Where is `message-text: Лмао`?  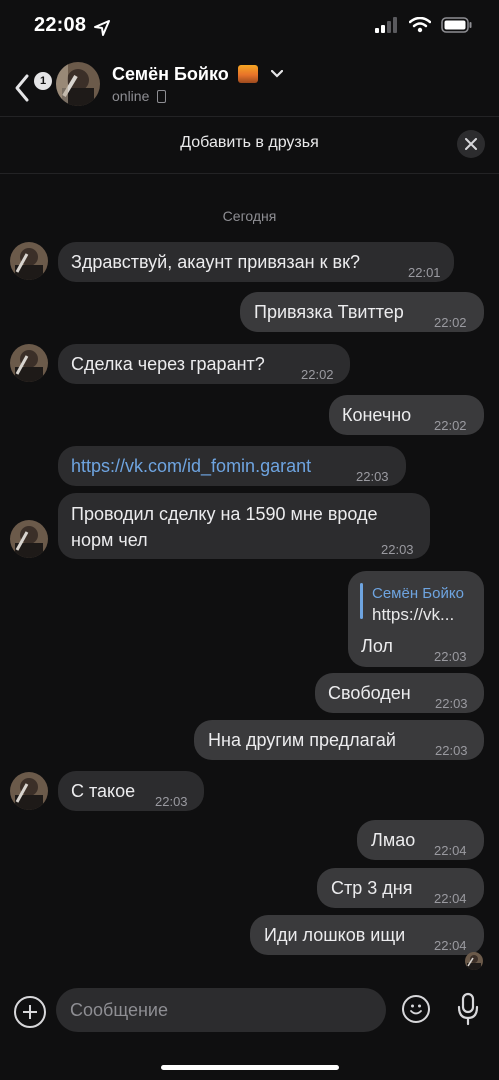 message-text: Лмао is located at coordinates (393, 840).